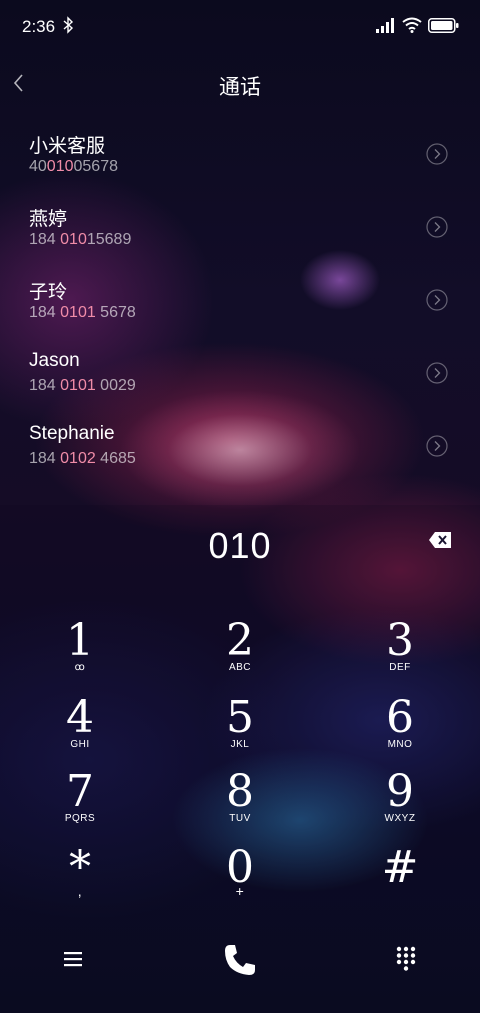 Image resolution: width=480 pixels, height=1013 pixels. I want to click on status-time: 2:36, so click(39, 26).